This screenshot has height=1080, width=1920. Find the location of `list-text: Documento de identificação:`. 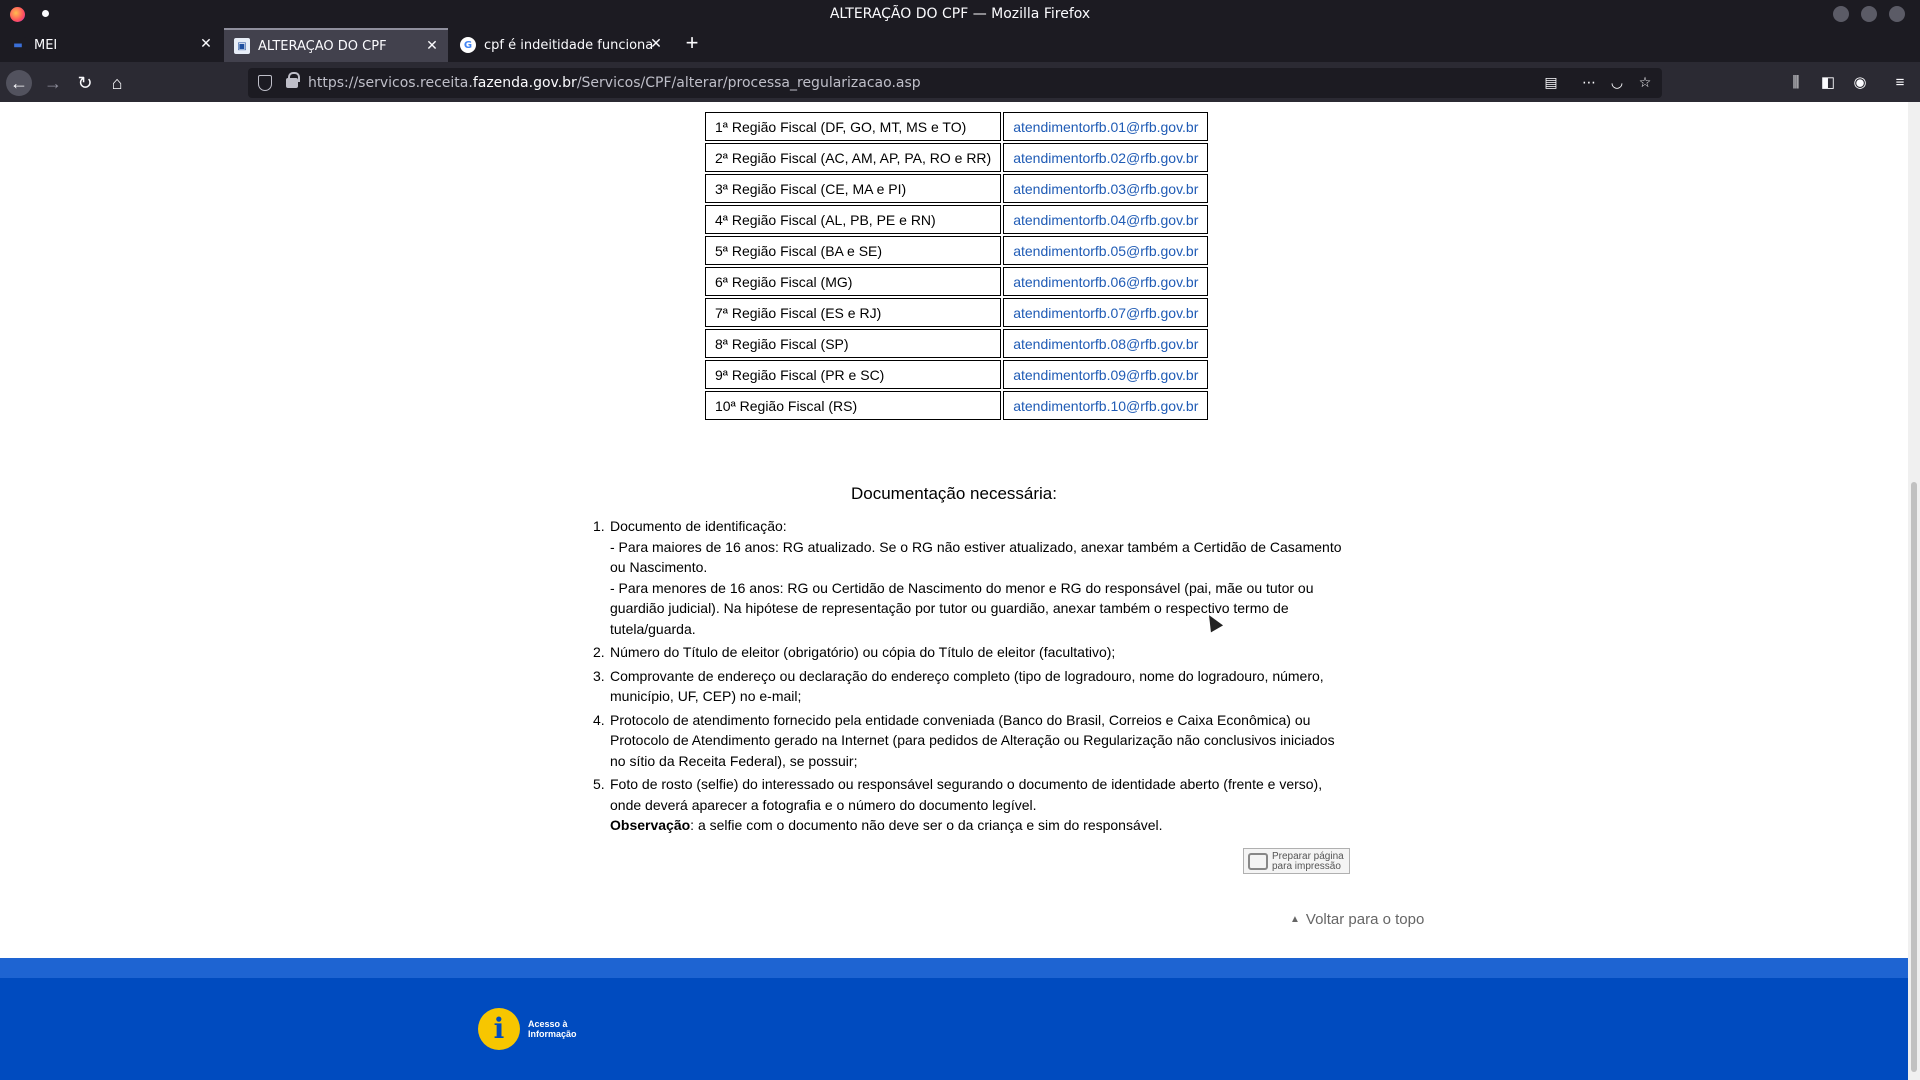

list-text: Documento de identificação: is located at coordinates (698, 526).